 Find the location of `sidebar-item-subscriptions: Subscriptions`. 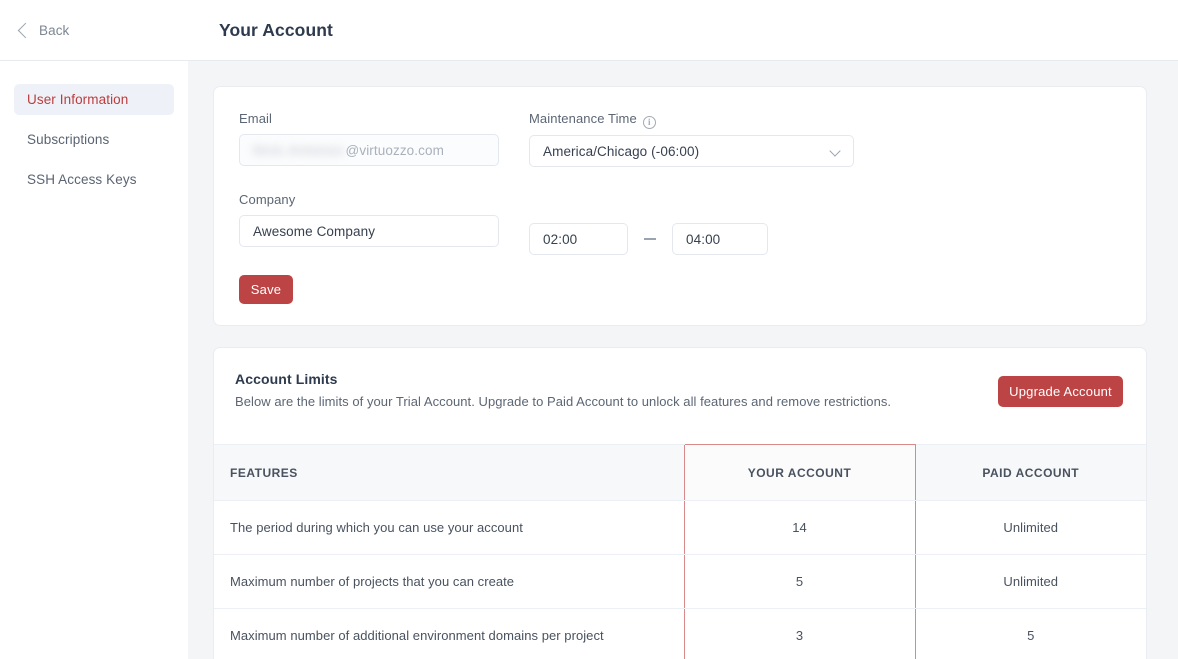

sidebar-item-subscriptions: Subscriptions is located at coordinates (94, 139).